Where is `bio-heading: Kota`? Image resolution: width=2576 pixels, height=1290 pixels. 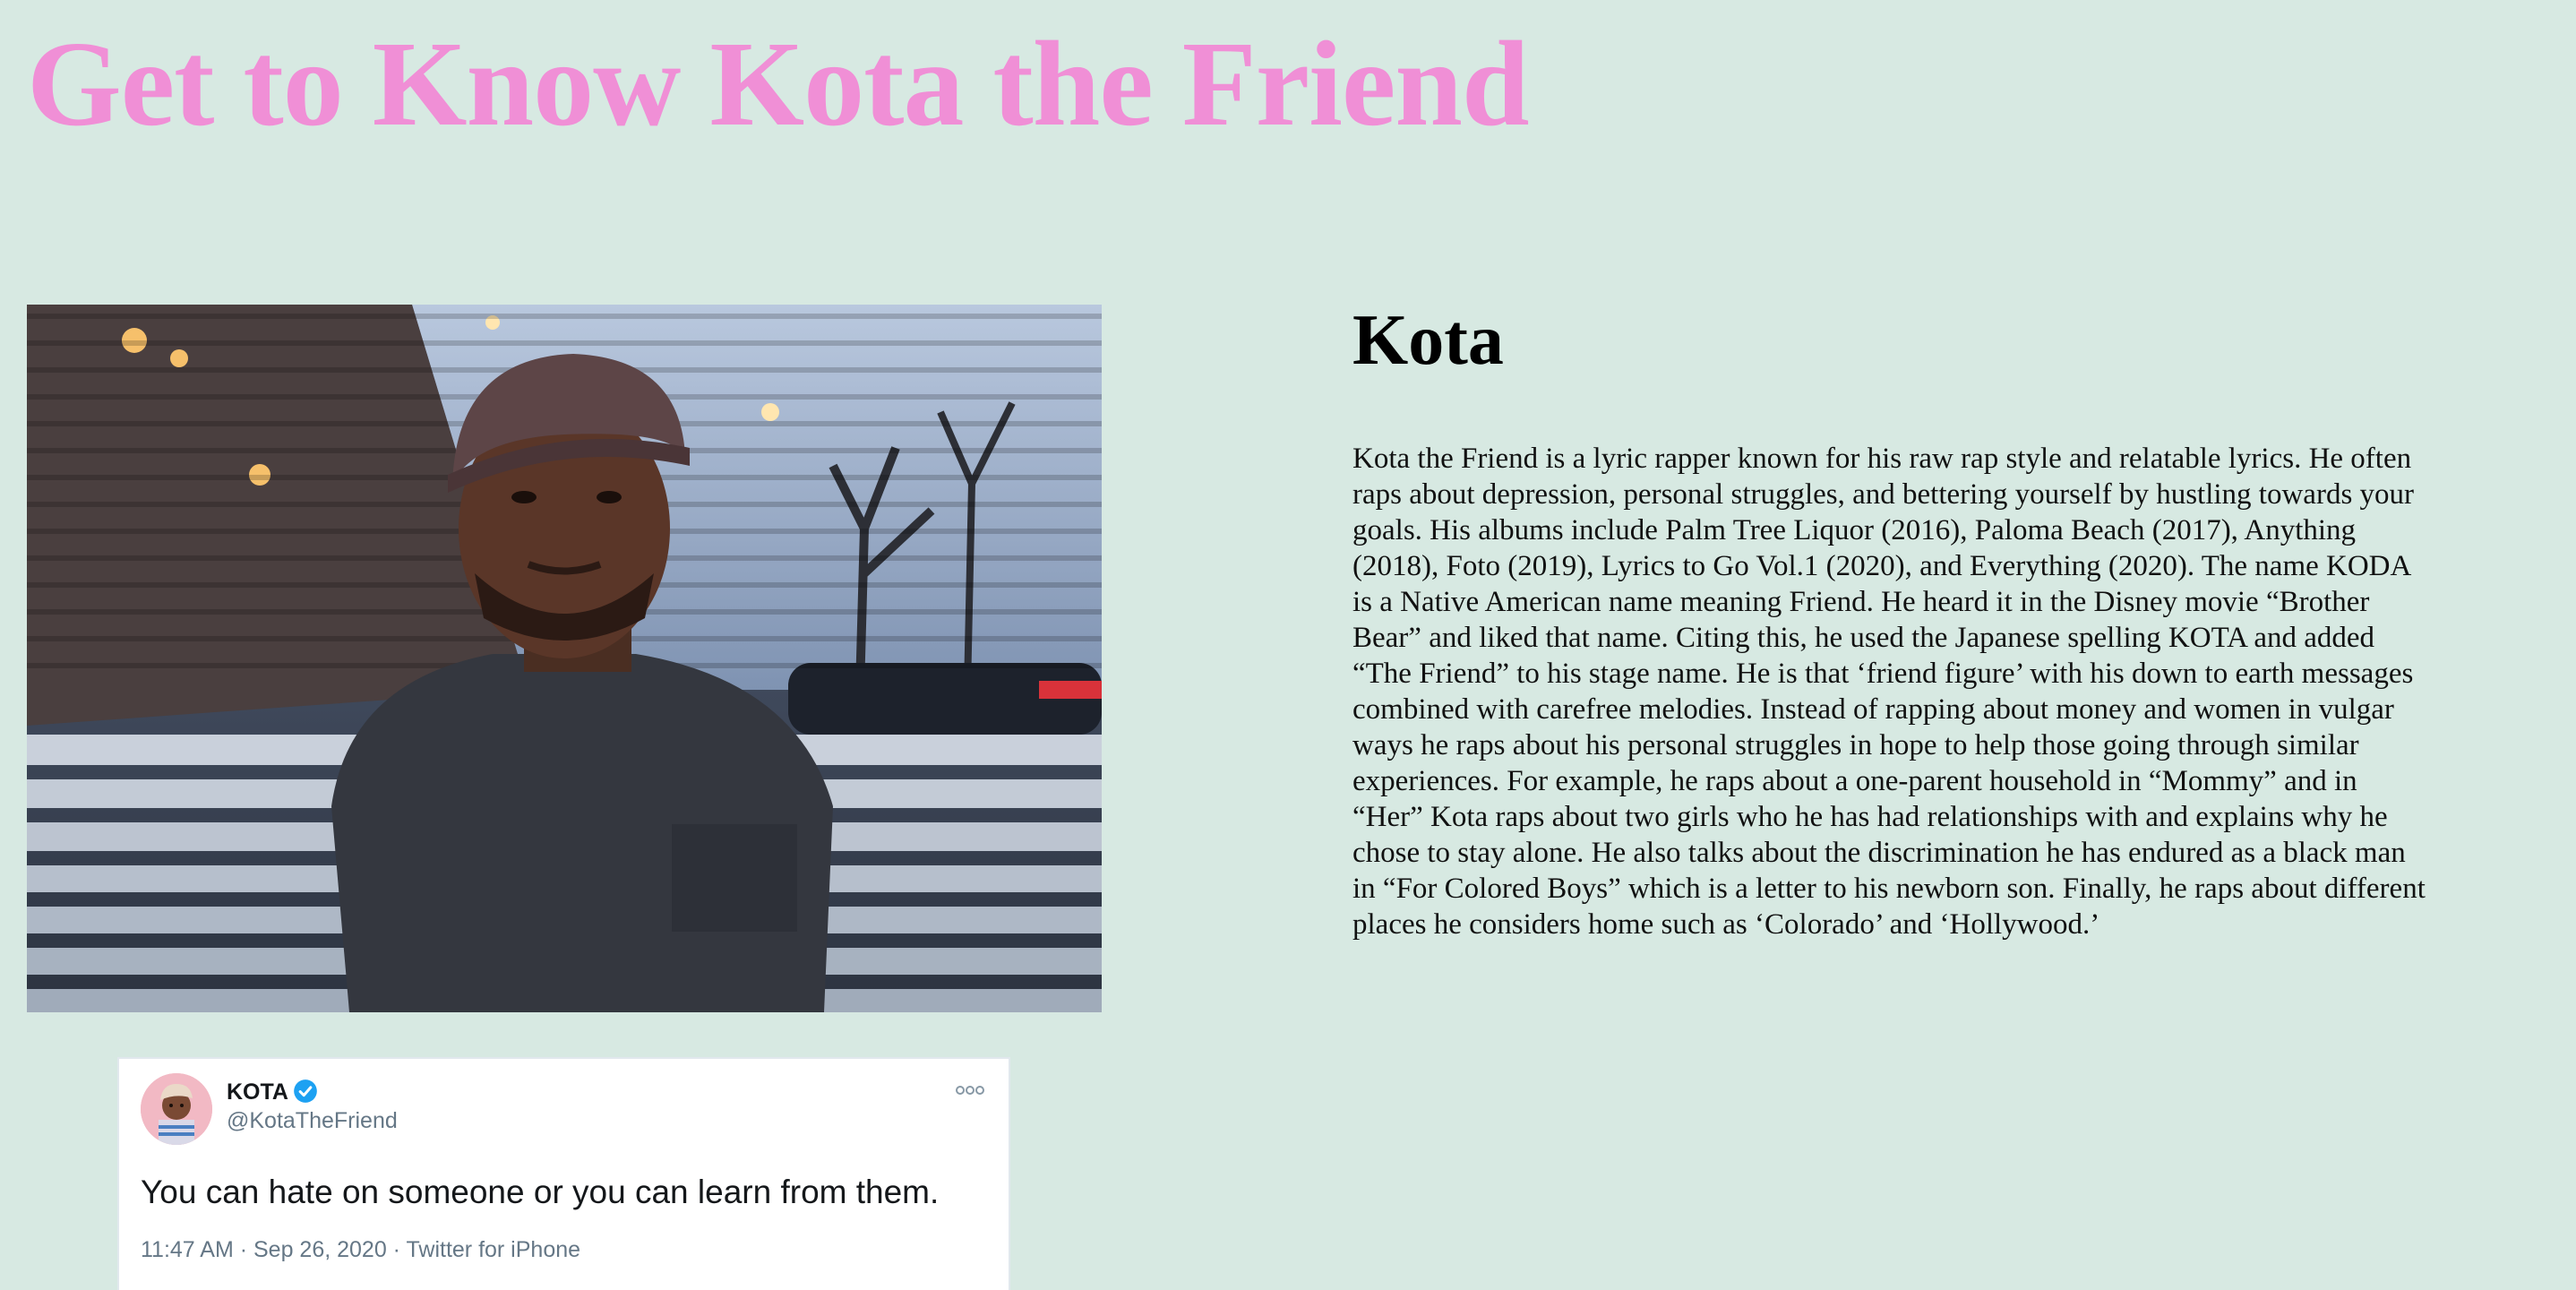 bio-heading: Kota is located at coordinates (1428, 340).